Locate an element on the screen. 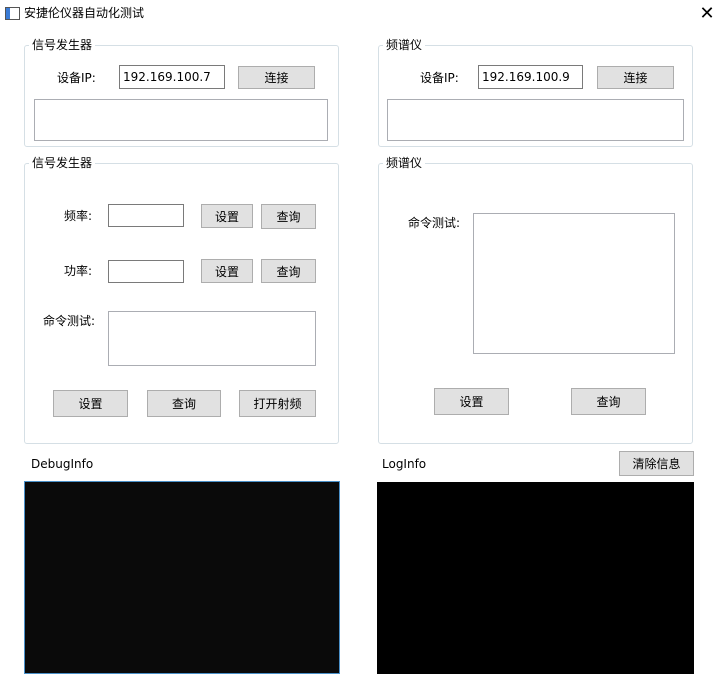 The width and height of the screenshot is (722, 698). spec-command-label: 命令测试: is located at coordinates (434, 223).